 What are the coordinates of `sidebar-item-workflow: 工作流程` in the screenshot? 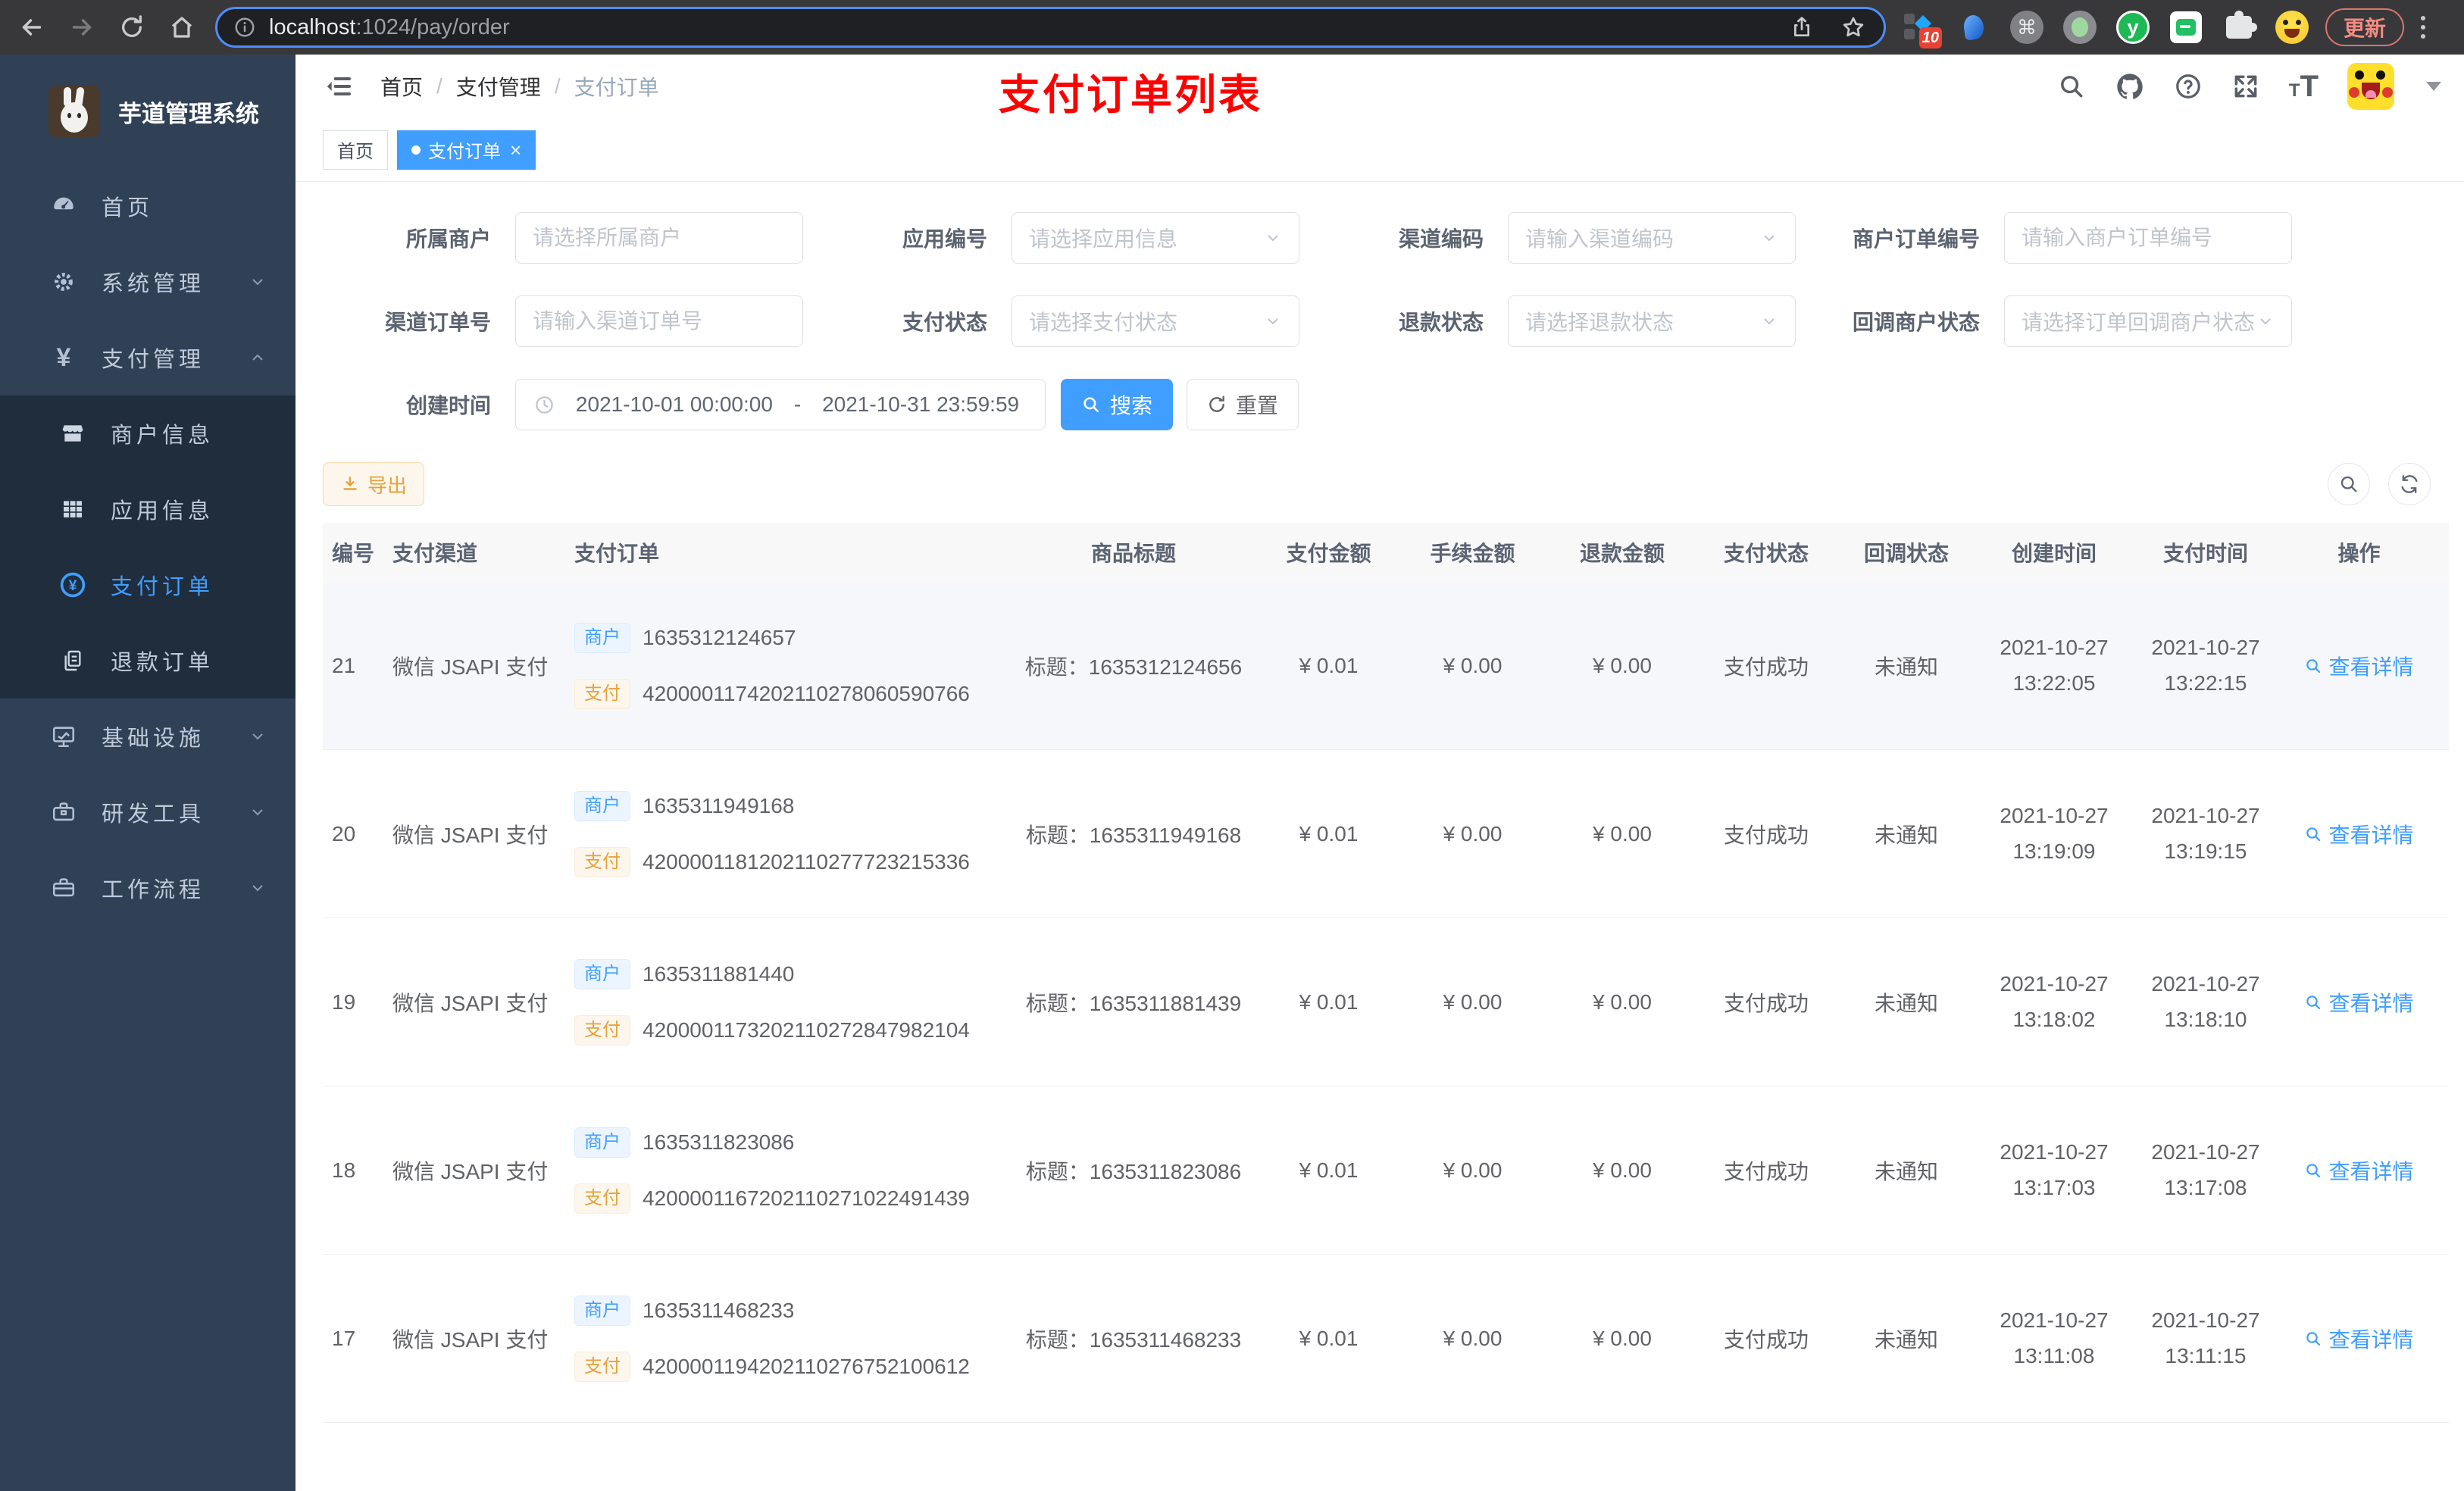 It's located at (147, 888).